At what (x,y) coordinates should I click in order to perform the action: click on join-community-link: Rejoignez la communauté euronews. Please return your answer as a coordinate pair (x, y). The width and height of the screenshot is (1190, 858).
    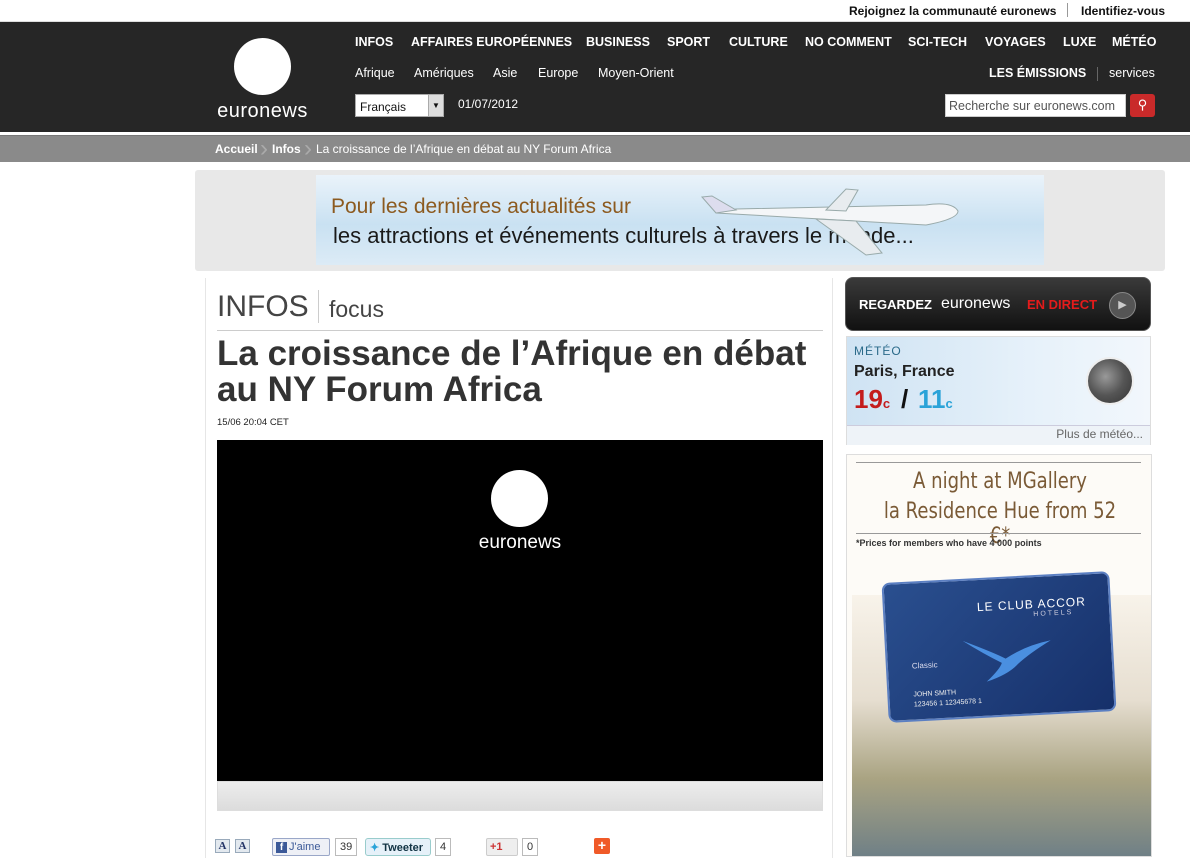
    Looking at the image, I should click on (952, 11).